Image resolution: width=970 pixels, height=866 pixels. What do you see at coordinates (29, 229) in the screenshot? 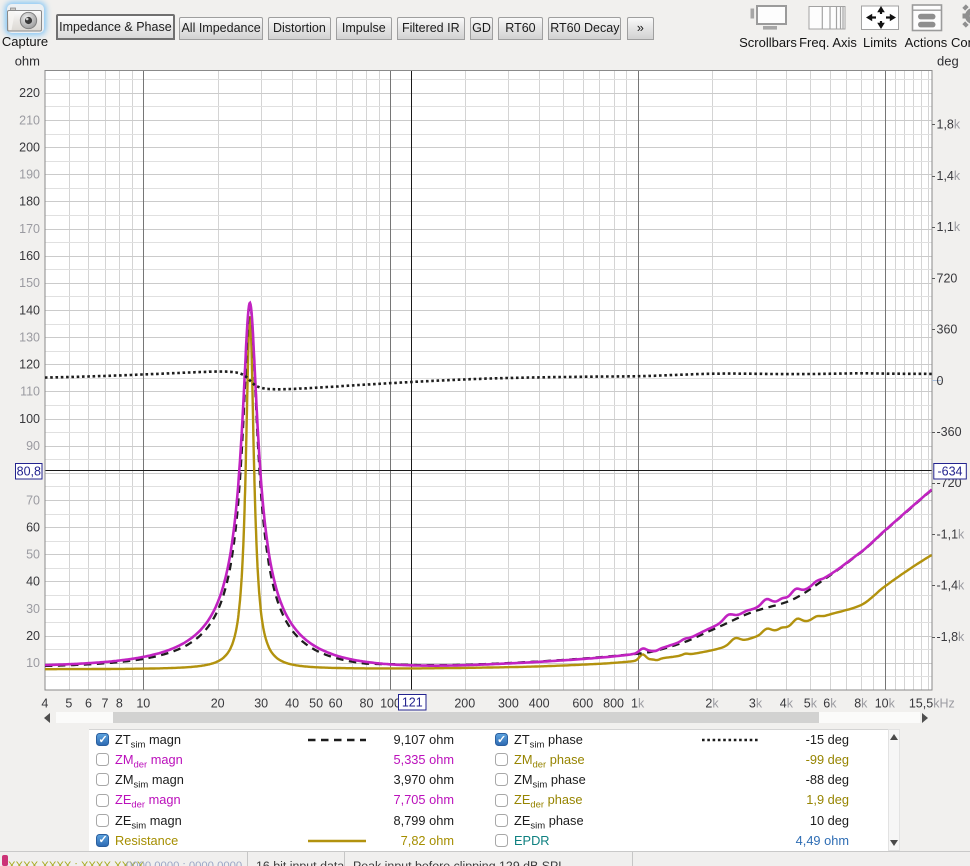
I see `svg-text: 170` at bounding box center [29, 229].